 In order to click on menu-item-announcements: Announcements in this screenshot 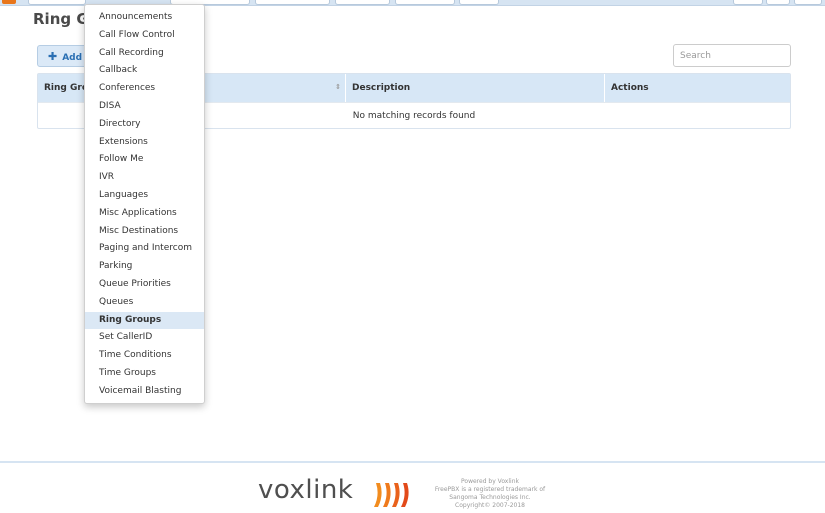, I will do `click(144, 18)`.